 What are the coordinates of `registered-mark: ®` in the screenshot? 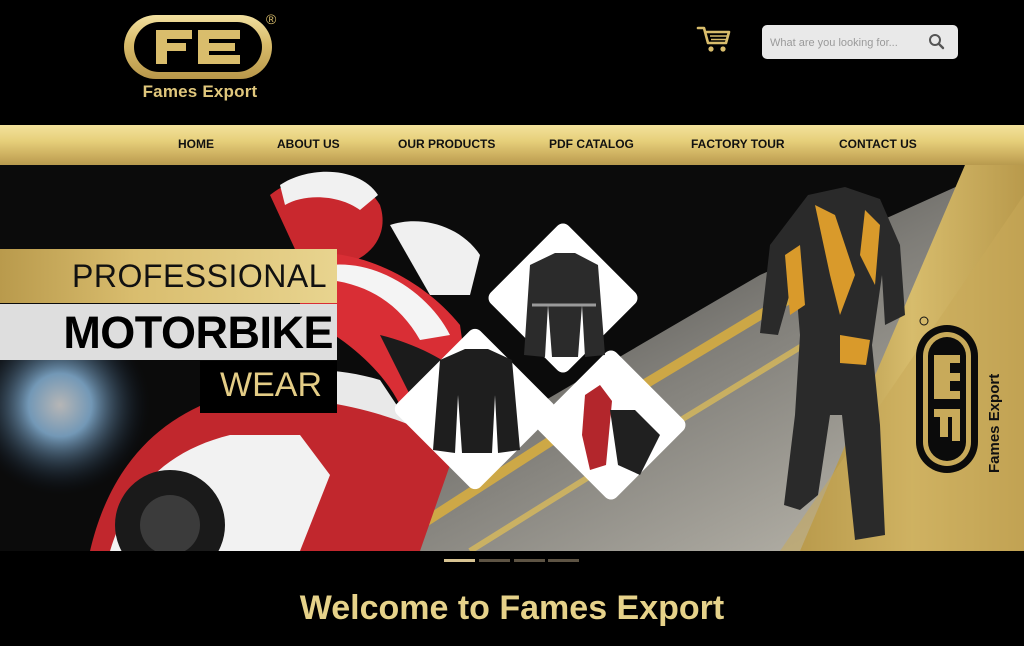 It's located at (271, 19).